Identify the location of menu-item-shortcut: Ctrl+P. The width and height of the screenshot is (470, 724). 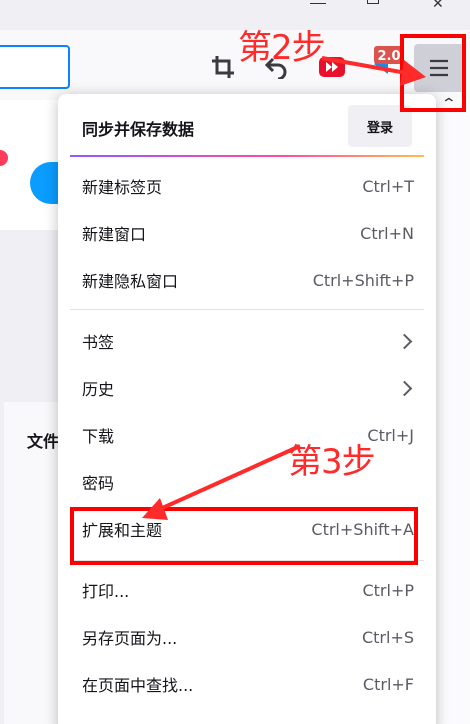
(388, 590).